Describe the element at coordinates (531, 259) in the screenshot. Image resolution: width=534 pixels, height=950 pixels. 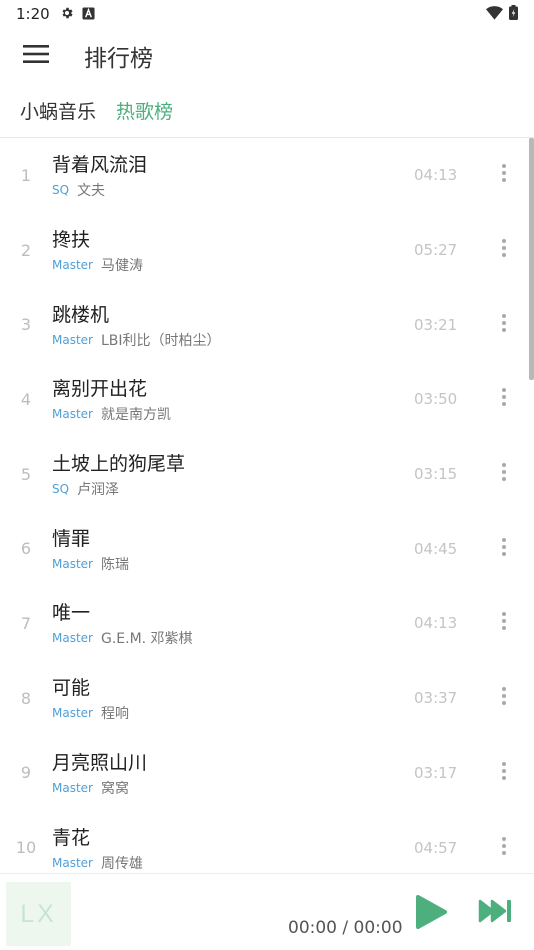
I see `list-scrollbar` at that location.